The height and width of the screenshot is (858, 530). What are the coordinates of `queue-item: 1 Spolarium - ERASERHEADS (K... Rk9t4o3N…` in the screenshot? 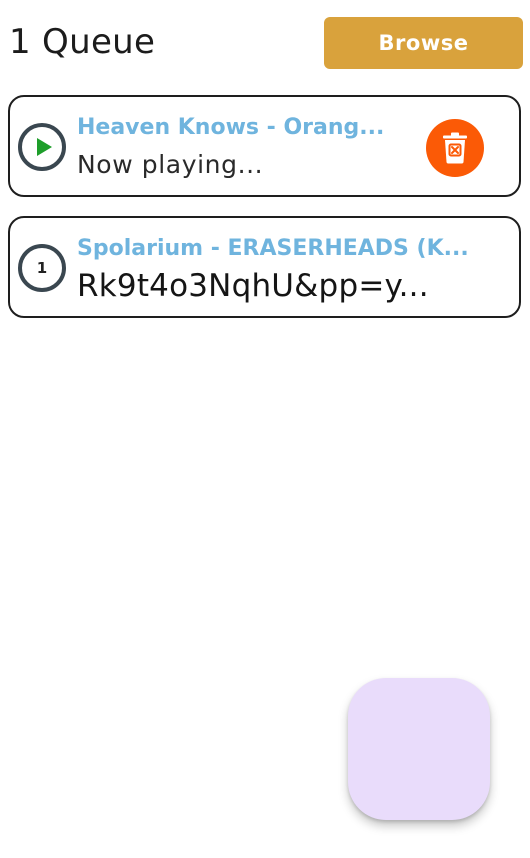 It's located at (264, 267).